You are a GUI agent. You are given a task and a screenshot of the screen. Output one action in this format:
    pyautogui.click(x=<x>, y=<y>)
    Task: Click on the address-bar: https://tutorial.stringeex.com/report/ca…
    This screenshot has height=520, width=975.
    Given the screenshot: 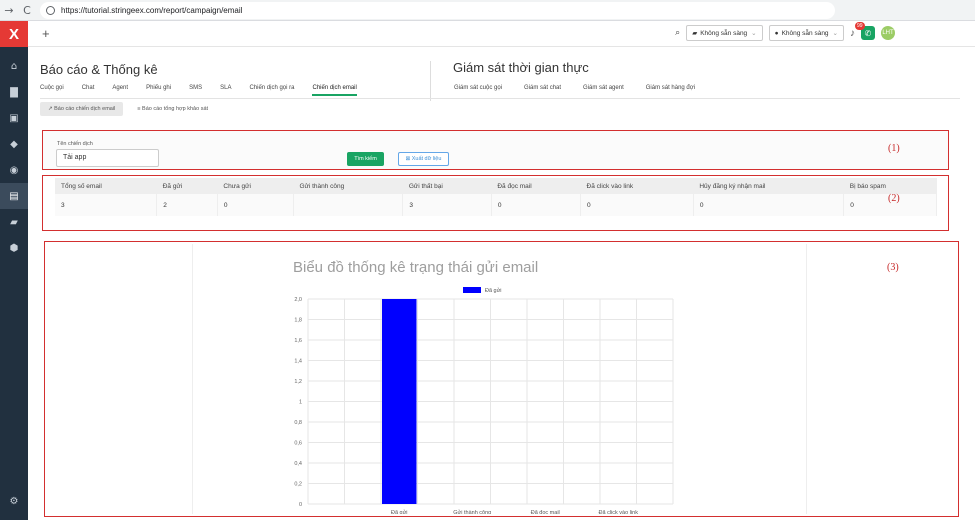 What is the action you would take?
    pyautogui.click(x=437, y=10)
    